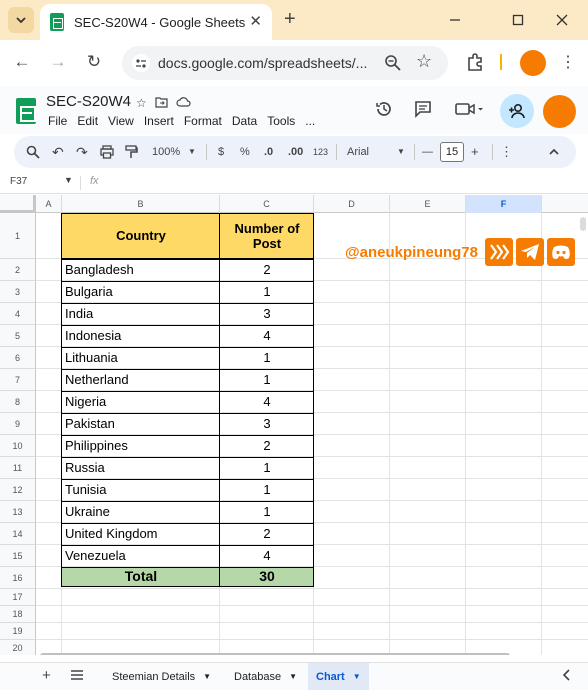  I want to click on account-avatar, so click(559, 111).